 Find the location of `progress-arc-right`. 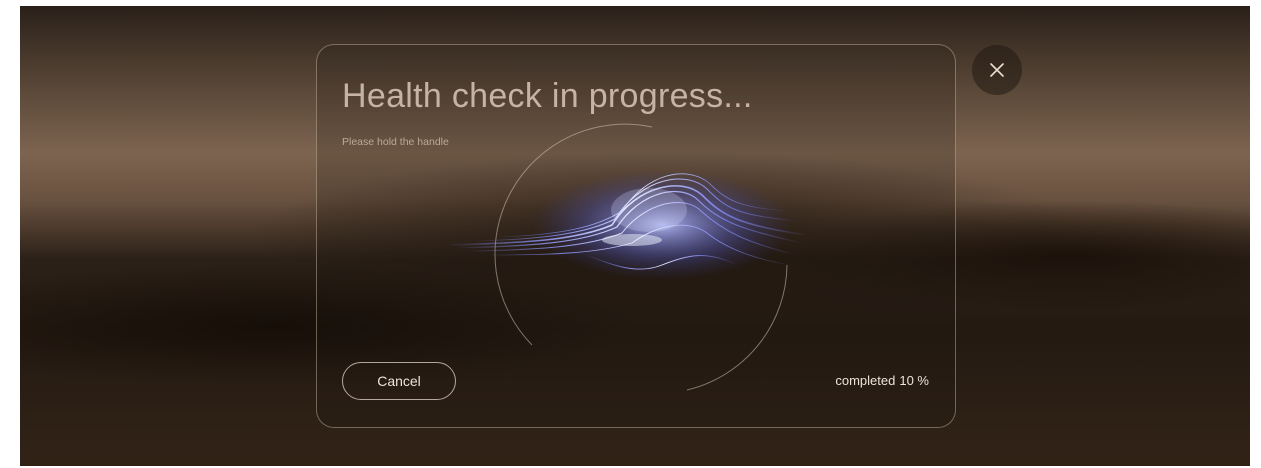

progress-arc-right is located at coordinates (737, 327).